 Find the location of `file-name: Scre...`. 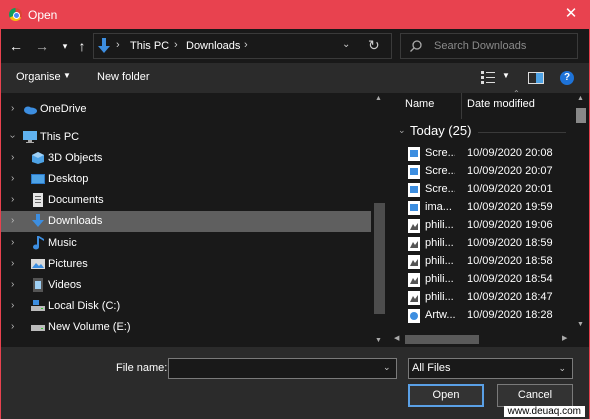

file-name: Scre... is located at coordinates (440, 171).